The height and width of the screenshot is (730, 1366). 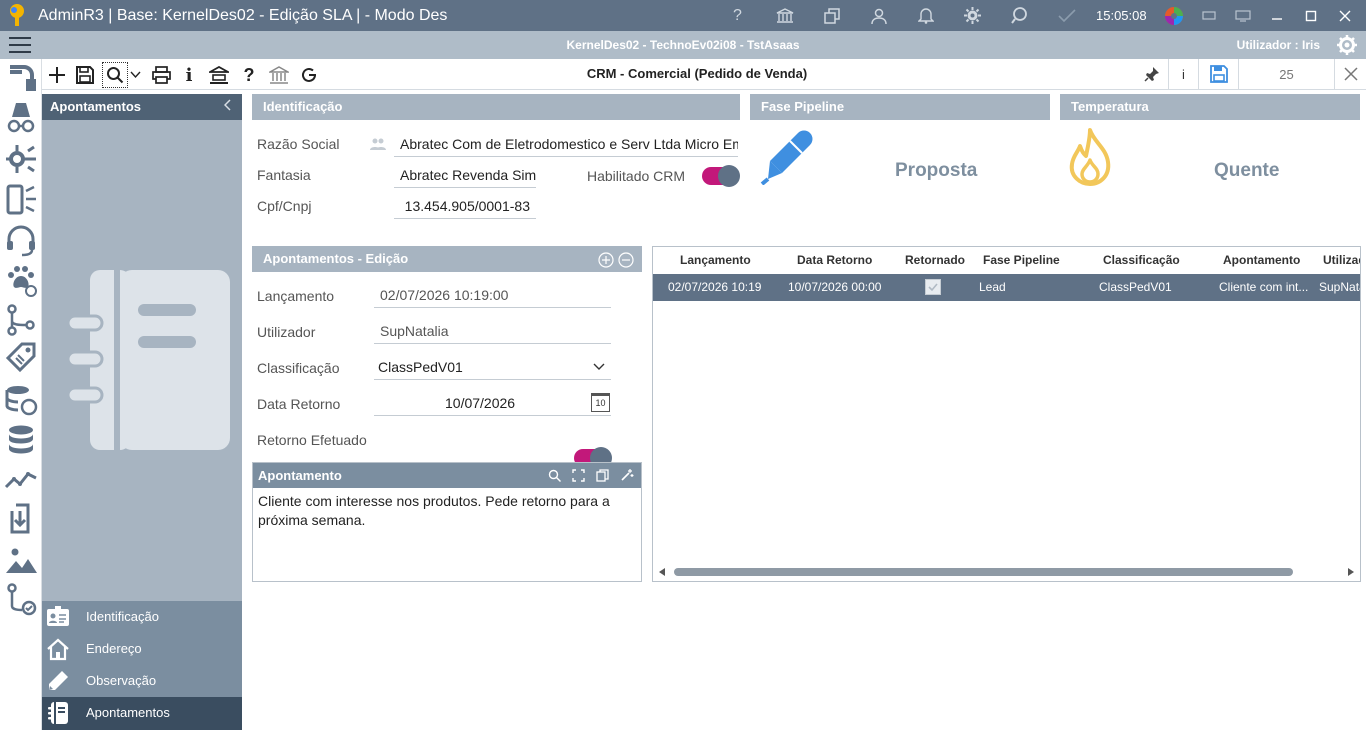 What do you see at coordinates (21, 200) in the screenshot?
I see `module-mobile-icon` at bounding box center [21, 200].